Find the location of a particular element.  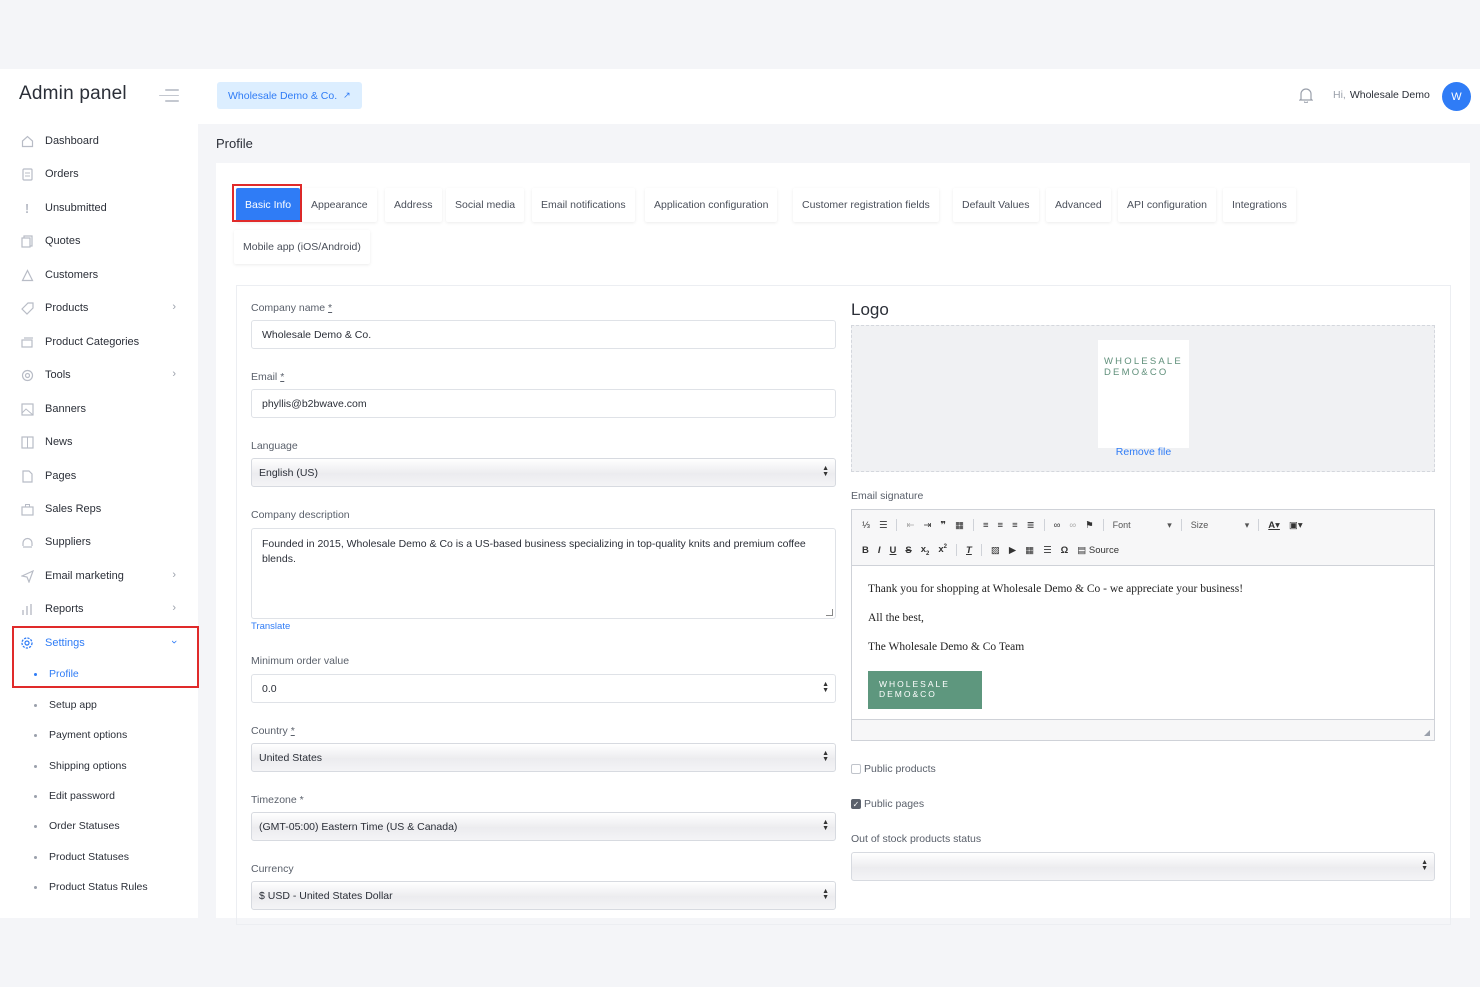

sidebar-item-sales-reps: Sales Reps is located at coordinates (100, 509).